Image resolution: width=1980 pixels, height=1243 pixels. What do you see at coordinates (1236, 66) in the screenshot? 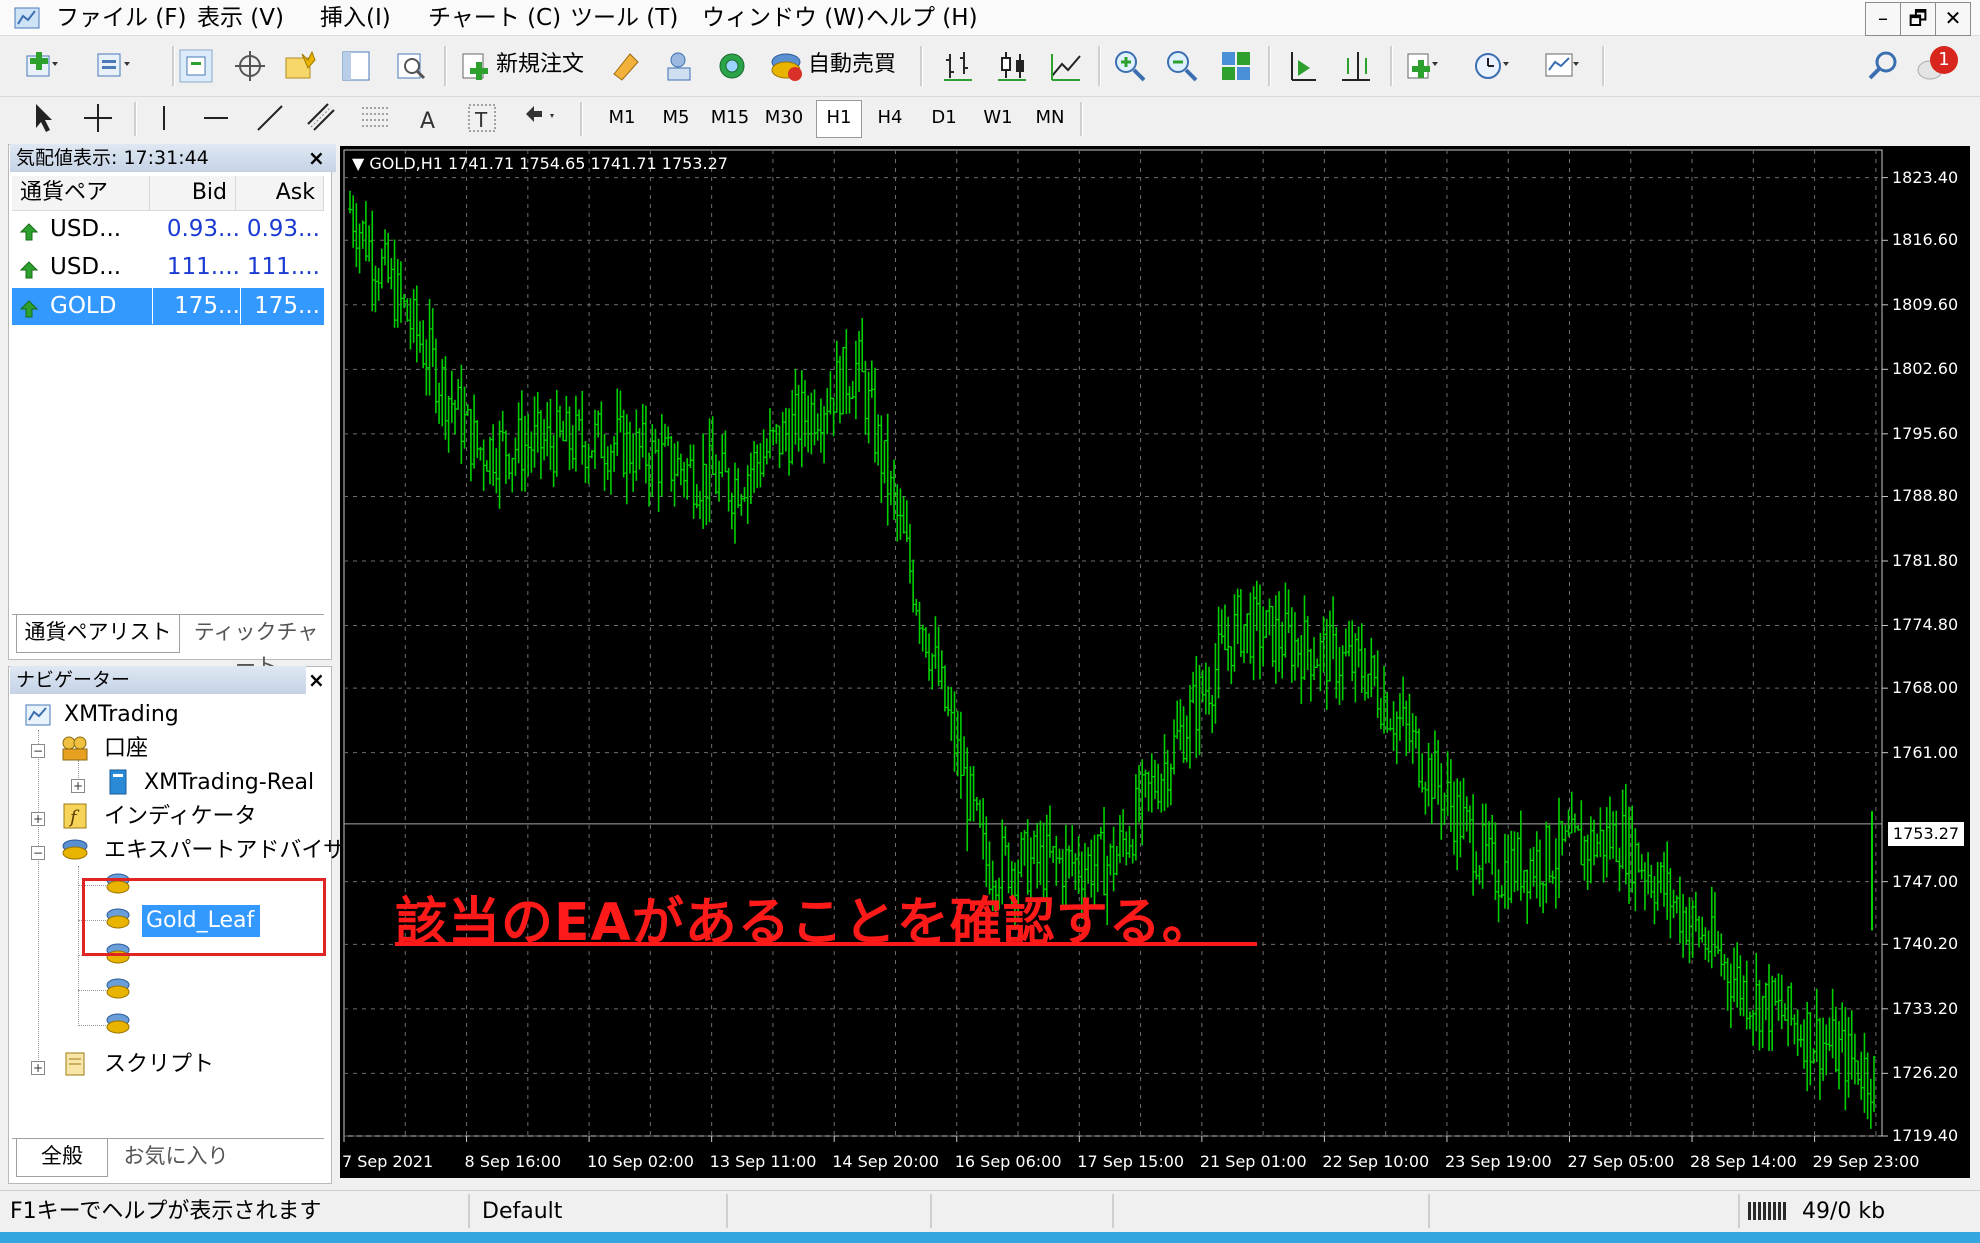
I see `tile-windows-icon` at bounding box center [1236, 66].